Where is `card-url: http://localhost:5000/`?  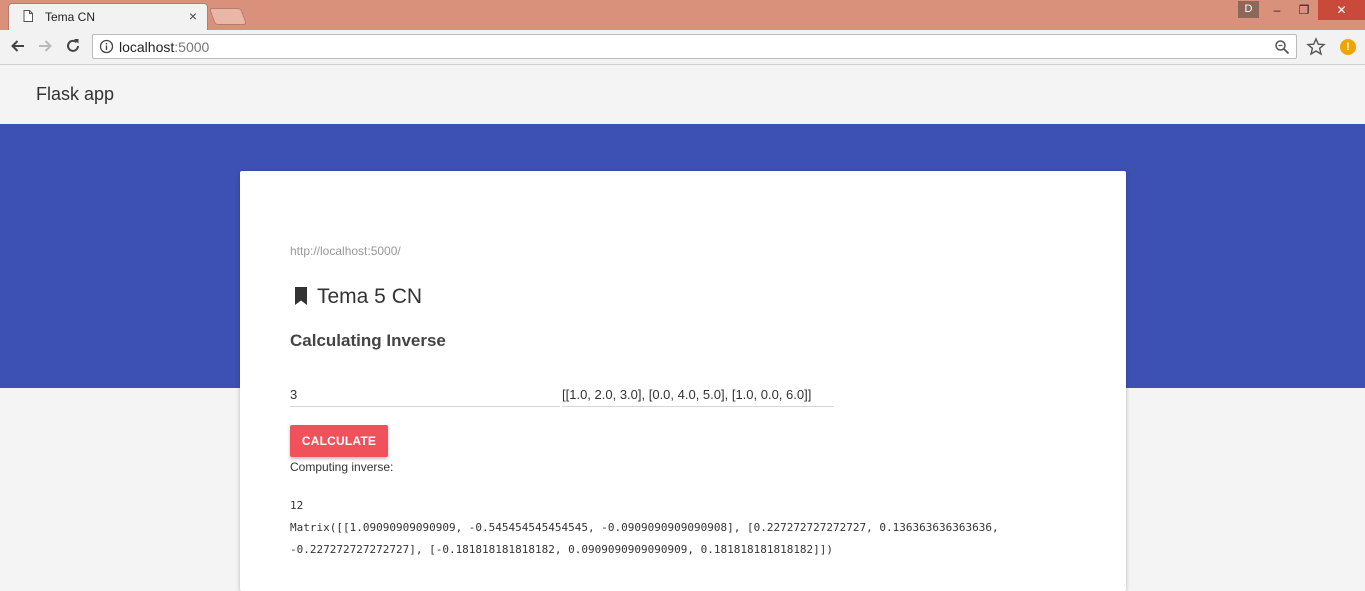 card-url: http://localhost:5000/ is located at coordinates (345, 251).